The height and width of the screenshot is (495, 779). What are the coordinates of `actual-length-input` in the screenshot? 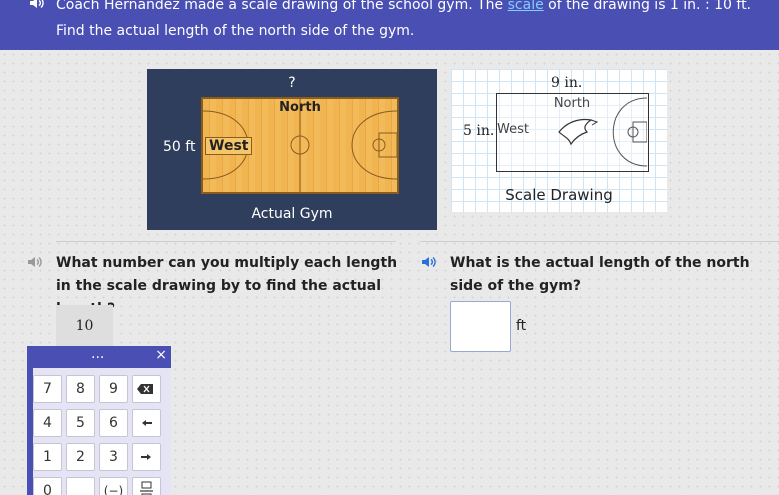 It's located at (480, 326).